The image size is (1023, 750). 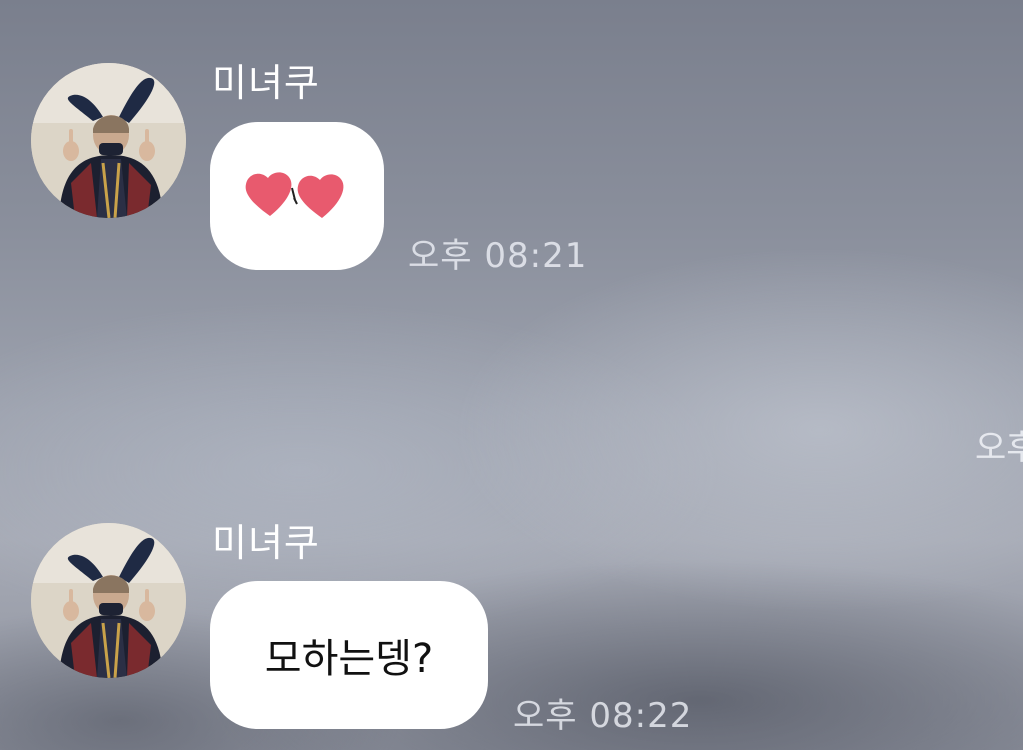 I want to click on avatar-photo, so click(x=108, y=600).